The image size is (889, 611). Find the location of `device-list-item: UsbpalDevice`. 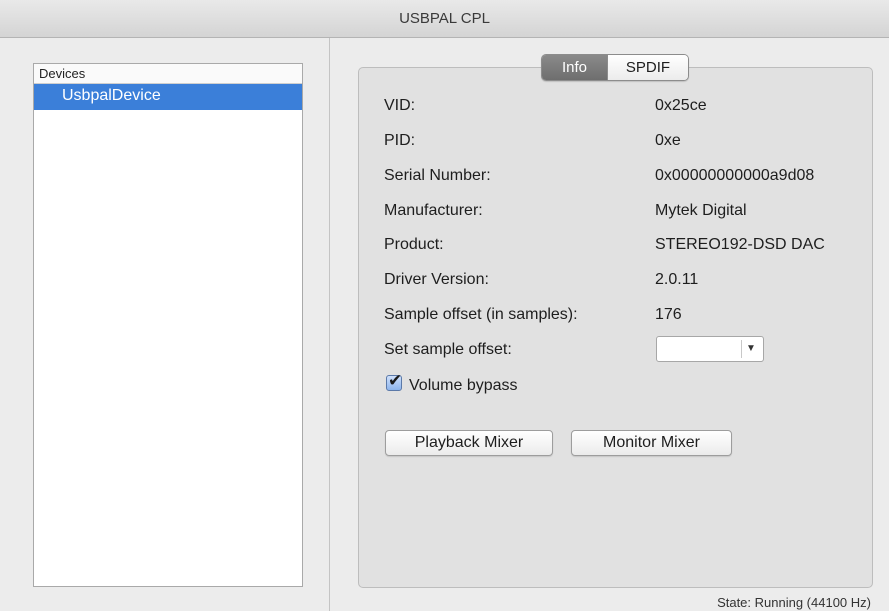

device-list-item: UsbpalDevice is located at coordinates (168, 97).